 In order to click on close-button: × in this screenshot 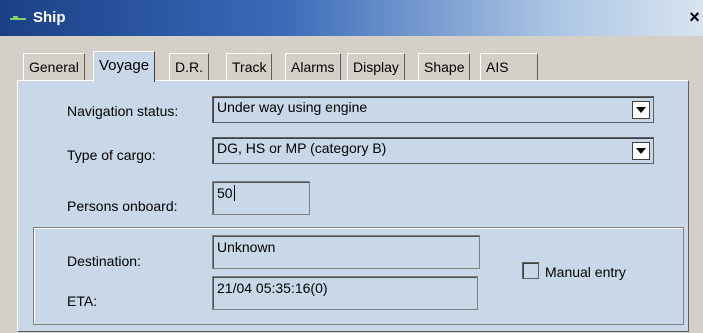, I will do `click(694, 17)`.